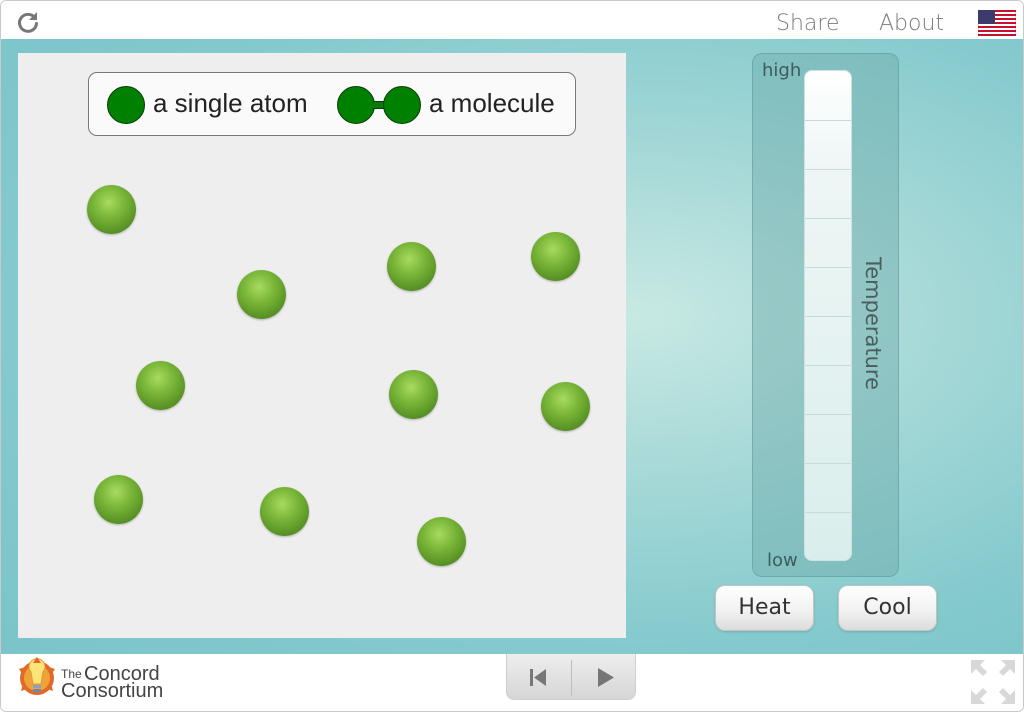  I want to click on playback-controls, so click(571, 677).